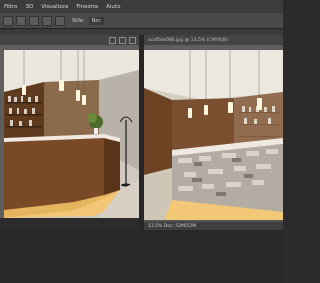 This screenshot has width=320, height=283. What do you see at coordinates (141, 21) in the screenshot?
I see `options-bar: Stile: Nor` at bounding box center [141, 21].